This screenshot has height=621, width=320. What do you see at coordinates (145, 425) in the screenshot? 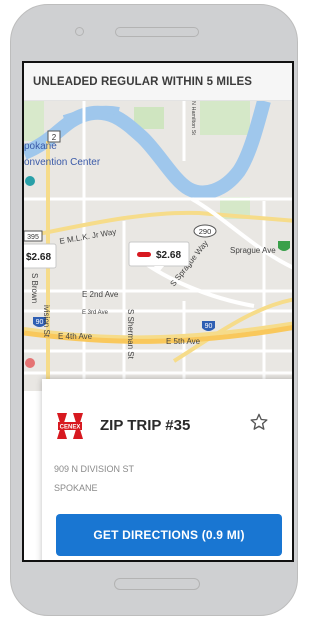
I see `station-name: ZIP TRIP #35` at bounding box center [145, 425].